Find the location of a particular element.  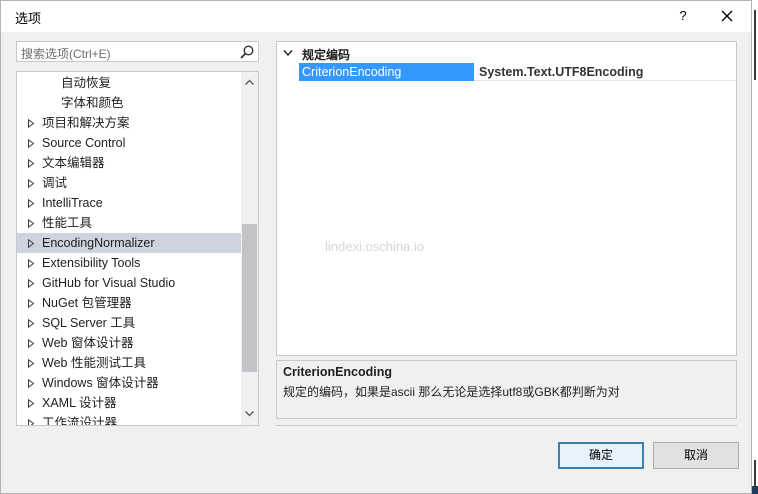

tree-item: GitHub for Visual Studio is located at coordinates (129, 283).